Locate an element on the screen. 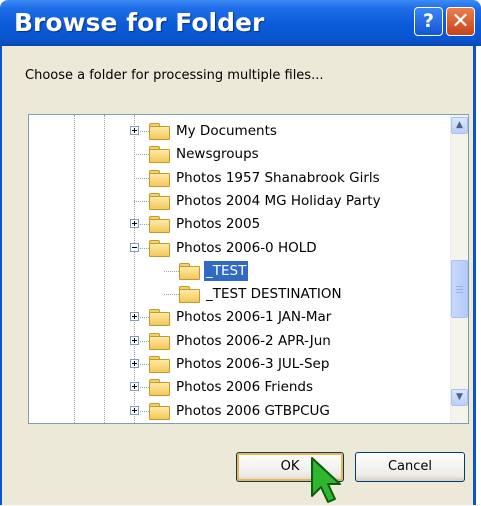 This screenshot has width=481, height=506. chevron-up-icon: ▲ is located at coordinates (459, 125).